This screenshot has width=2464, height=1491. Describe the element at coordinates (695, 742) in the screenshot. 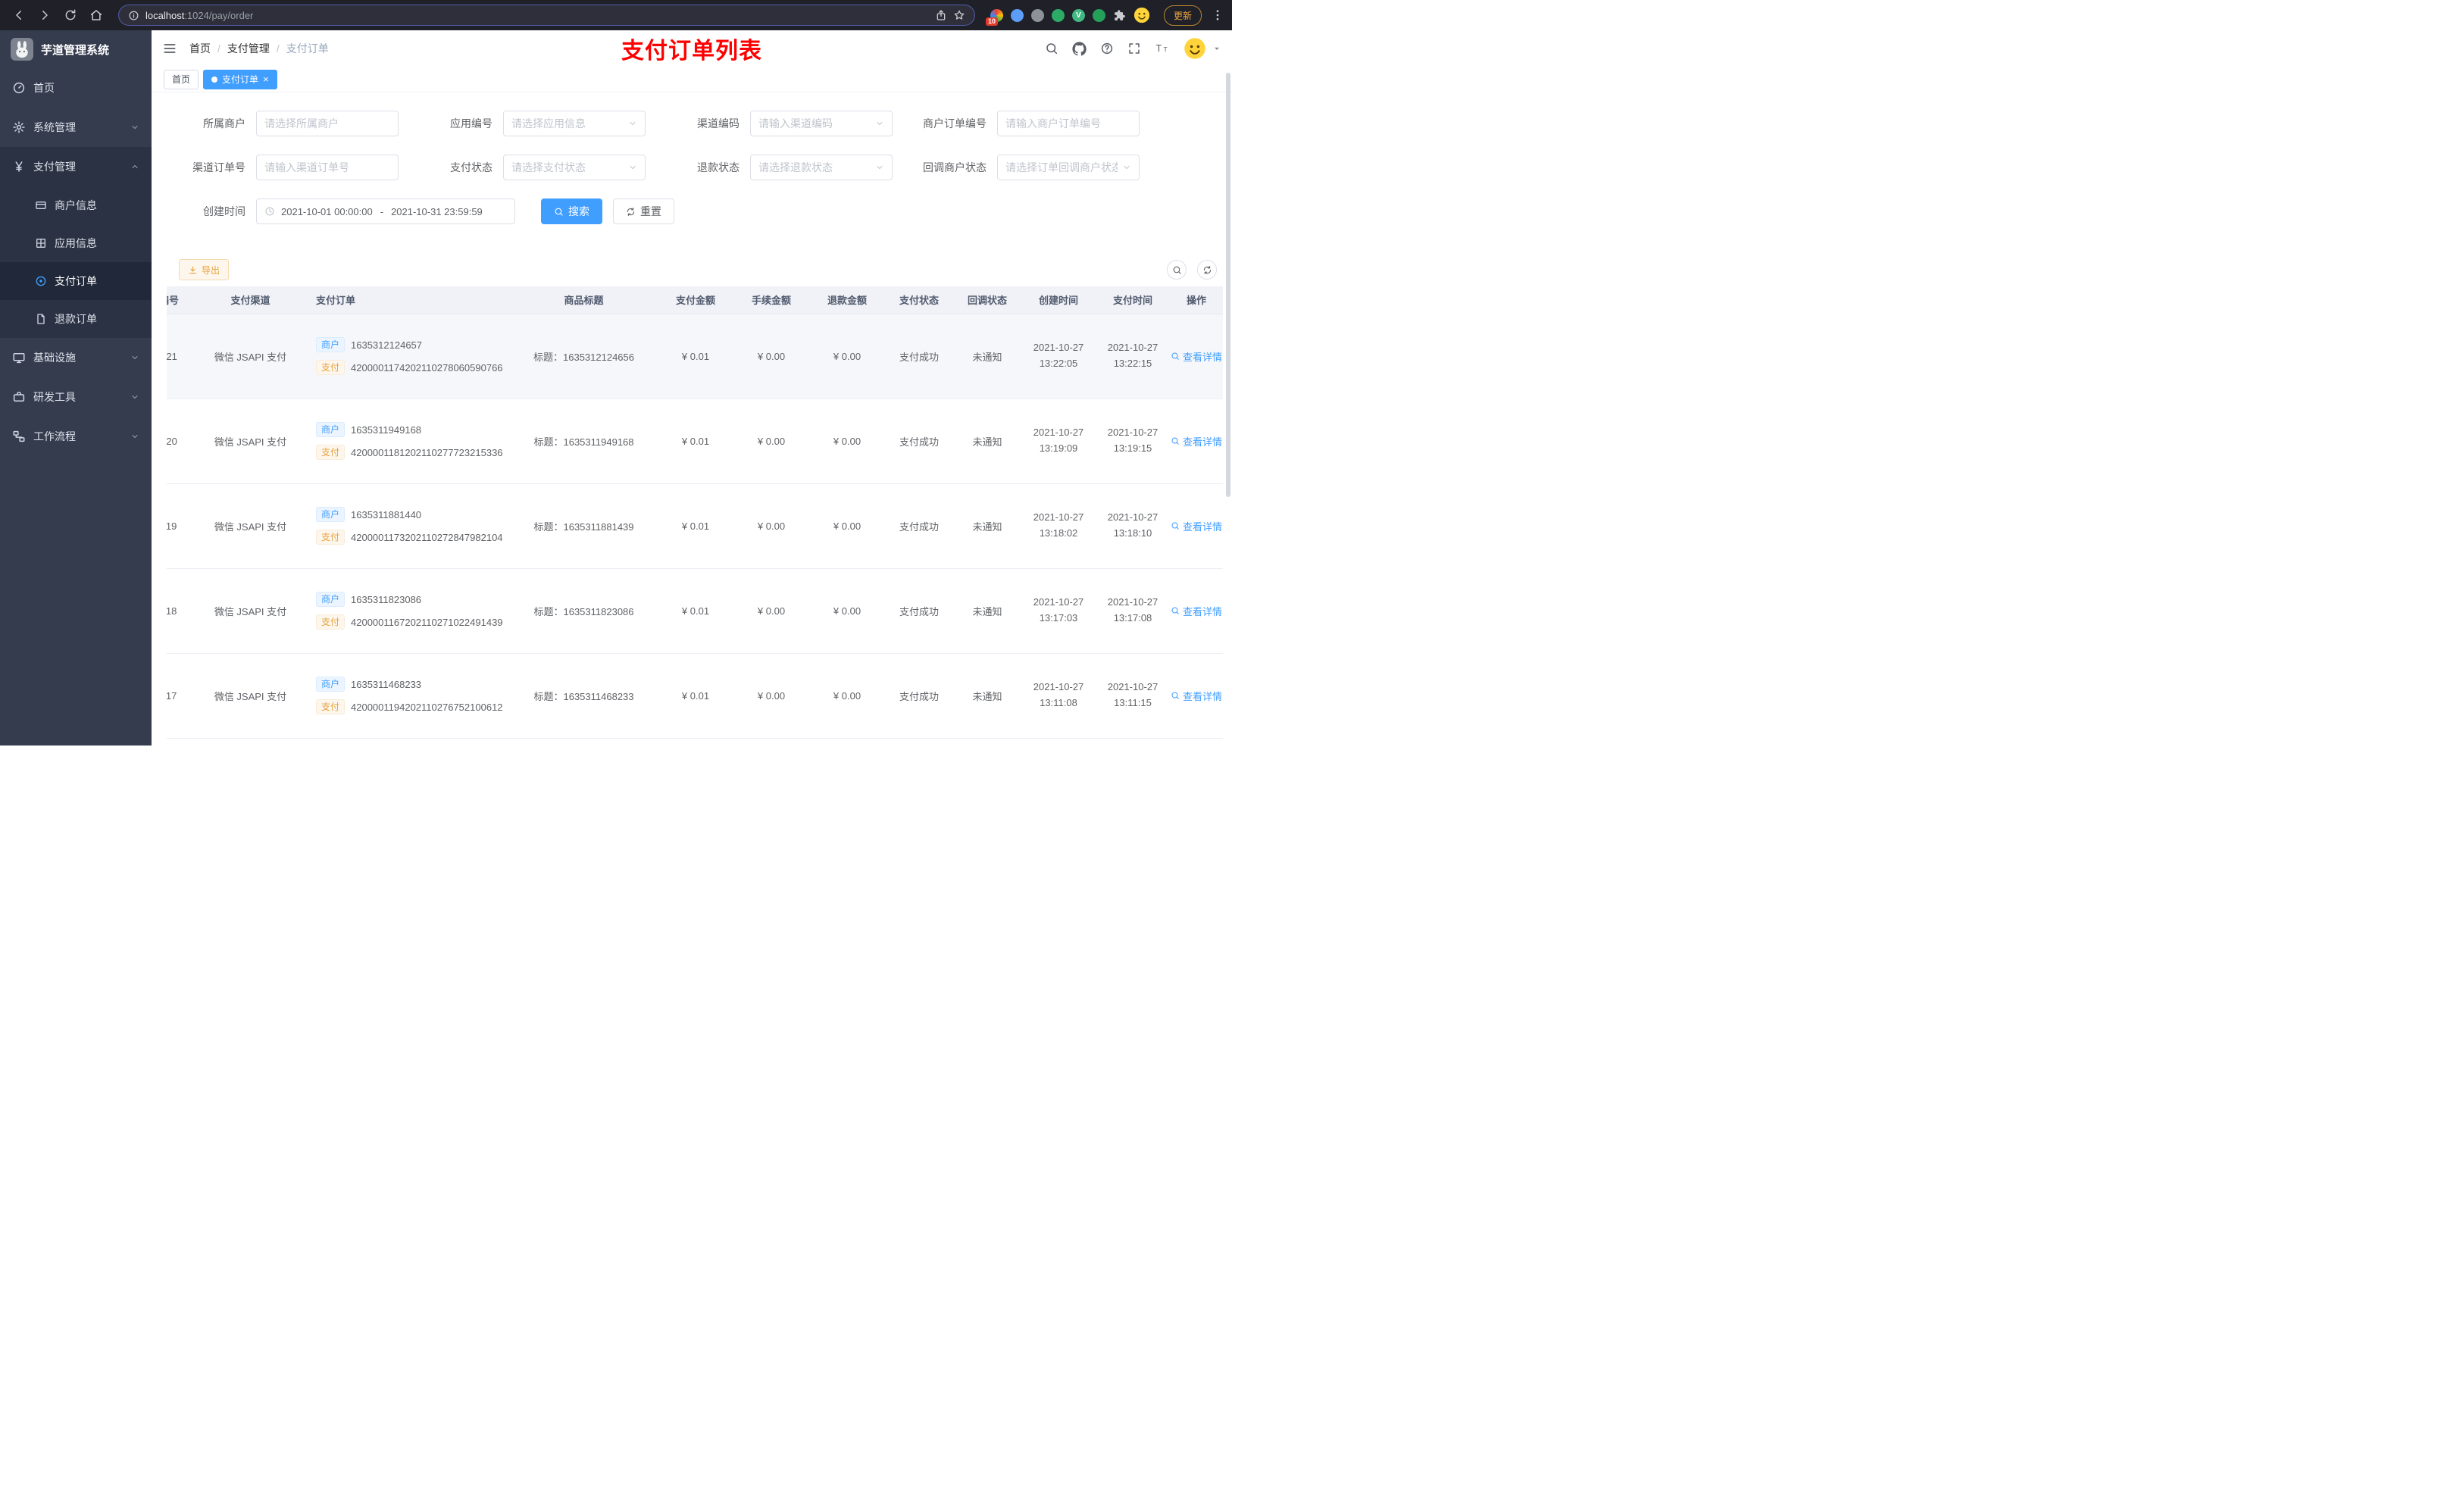

I see `pay-amount` at that location.